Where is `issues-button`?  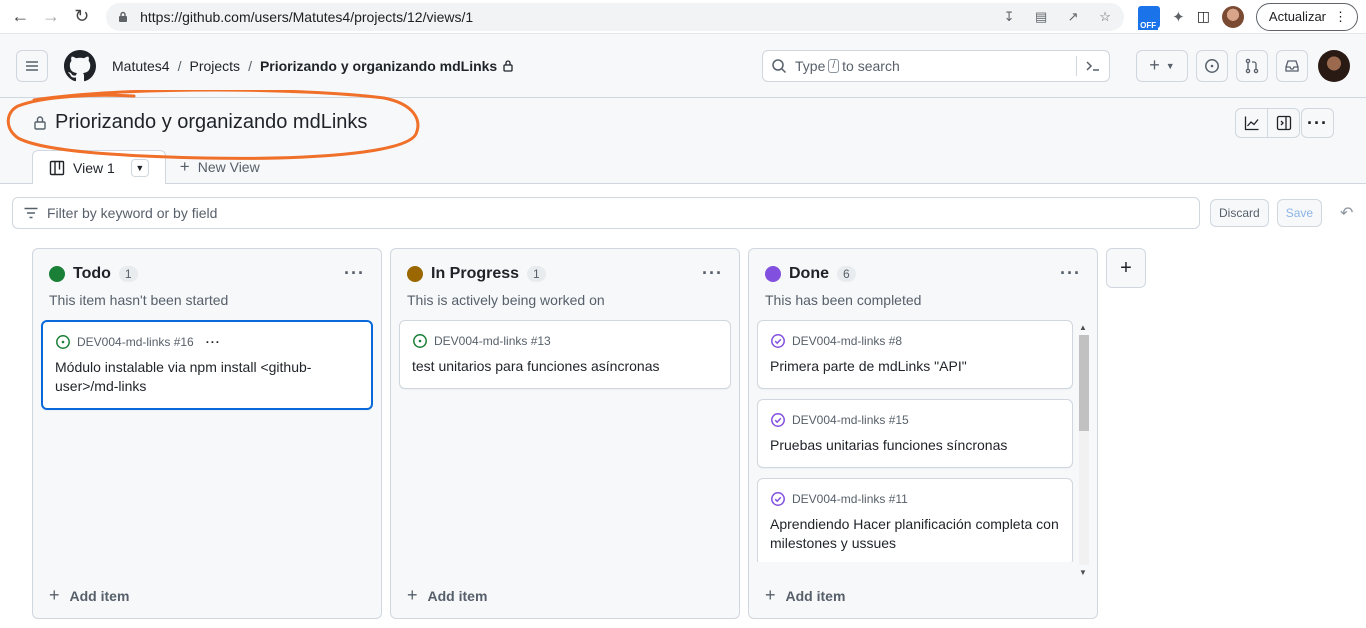 issues-button is located at coordinates (1212, 65).